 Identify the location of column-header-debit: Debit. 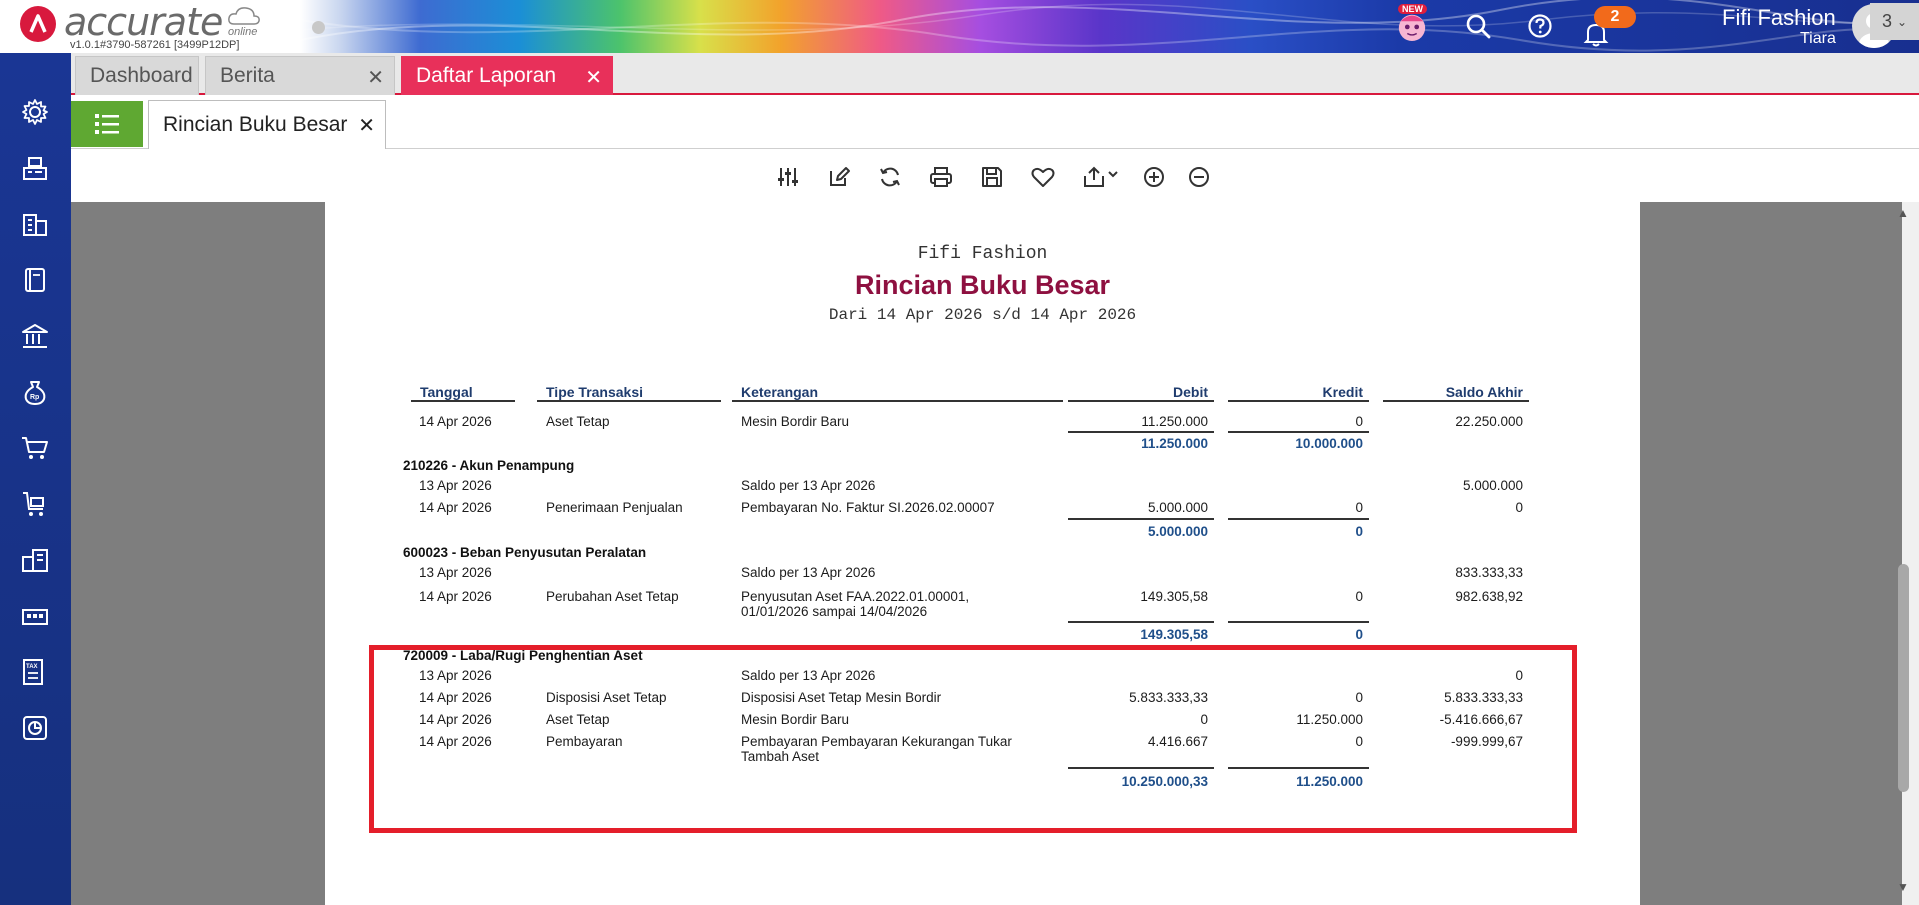
(1190, 392).